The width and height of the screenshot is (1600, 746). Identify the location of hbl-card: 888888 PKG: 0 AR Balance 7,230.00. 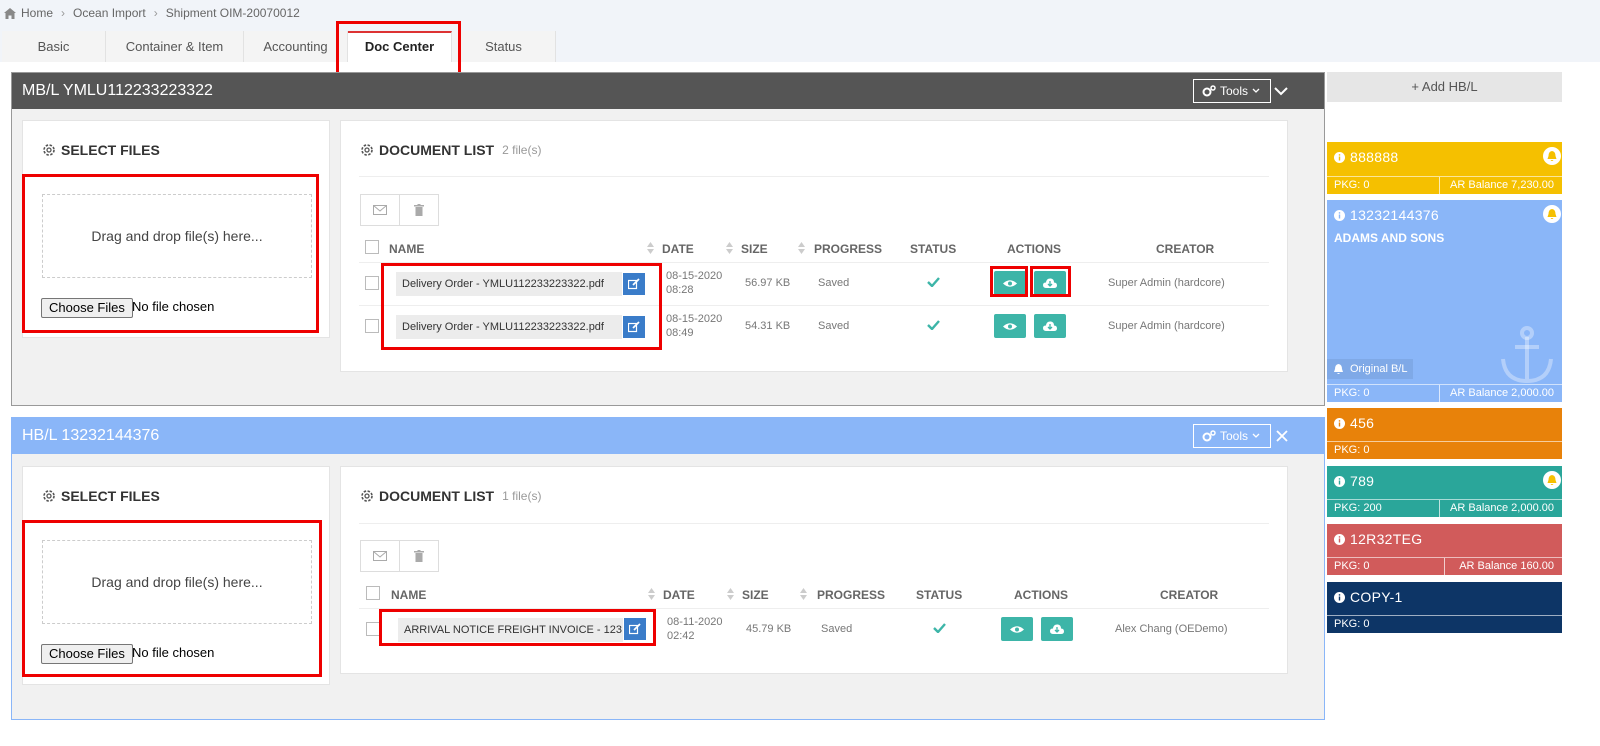
(1444, 168).